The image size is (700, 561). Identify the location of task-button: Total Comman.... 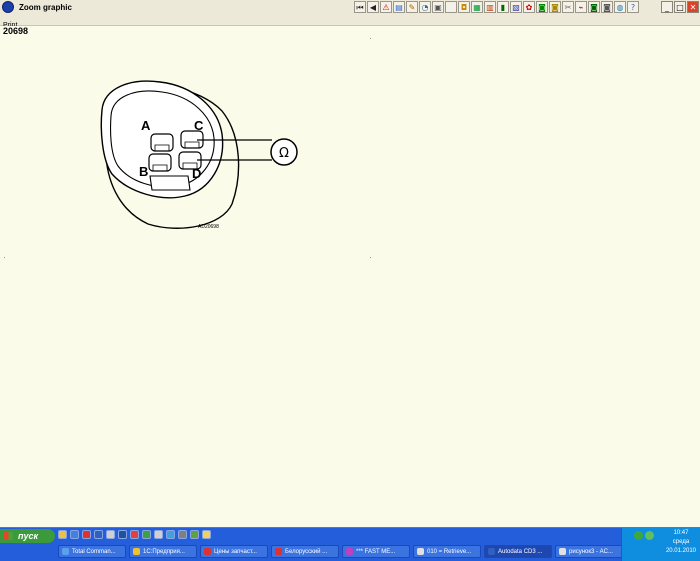
(92, 551).